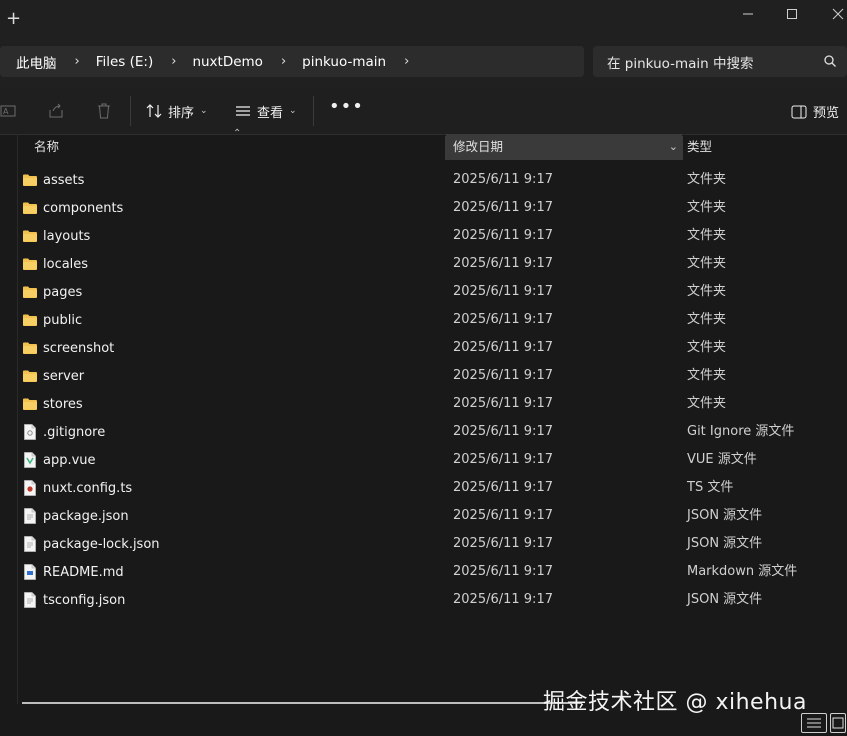  Describe the element at coordinates (742, 571) in the screenshot. I see `file-type: Markdown 源文件` at that location.